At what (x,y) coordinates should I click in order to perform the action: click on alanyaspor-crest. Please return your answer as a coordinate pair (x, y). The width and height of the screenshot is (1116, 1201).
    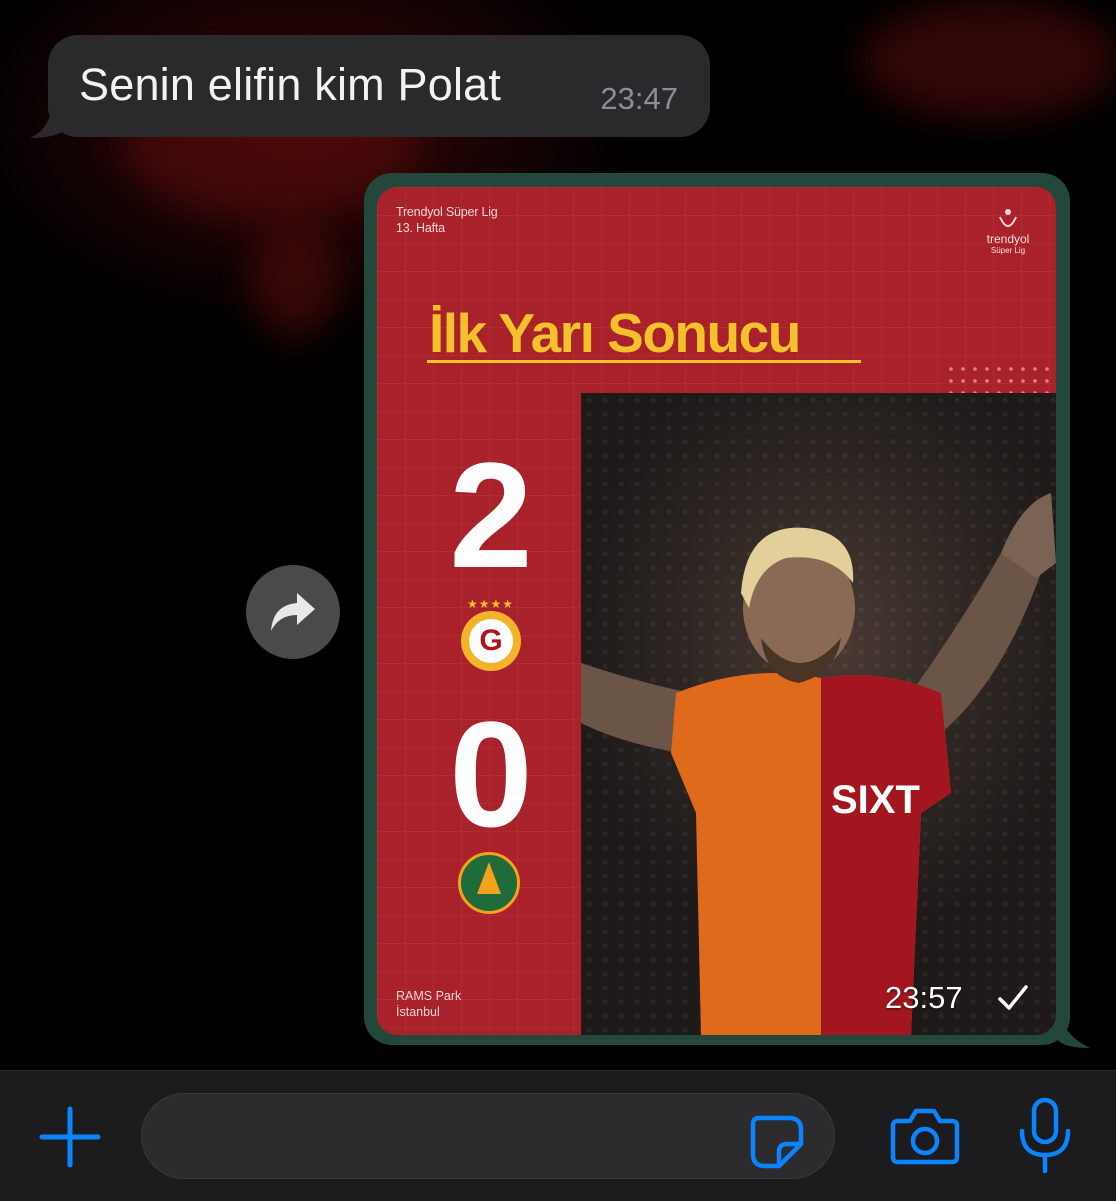
    Looking at the image, I should click on (489, 883).